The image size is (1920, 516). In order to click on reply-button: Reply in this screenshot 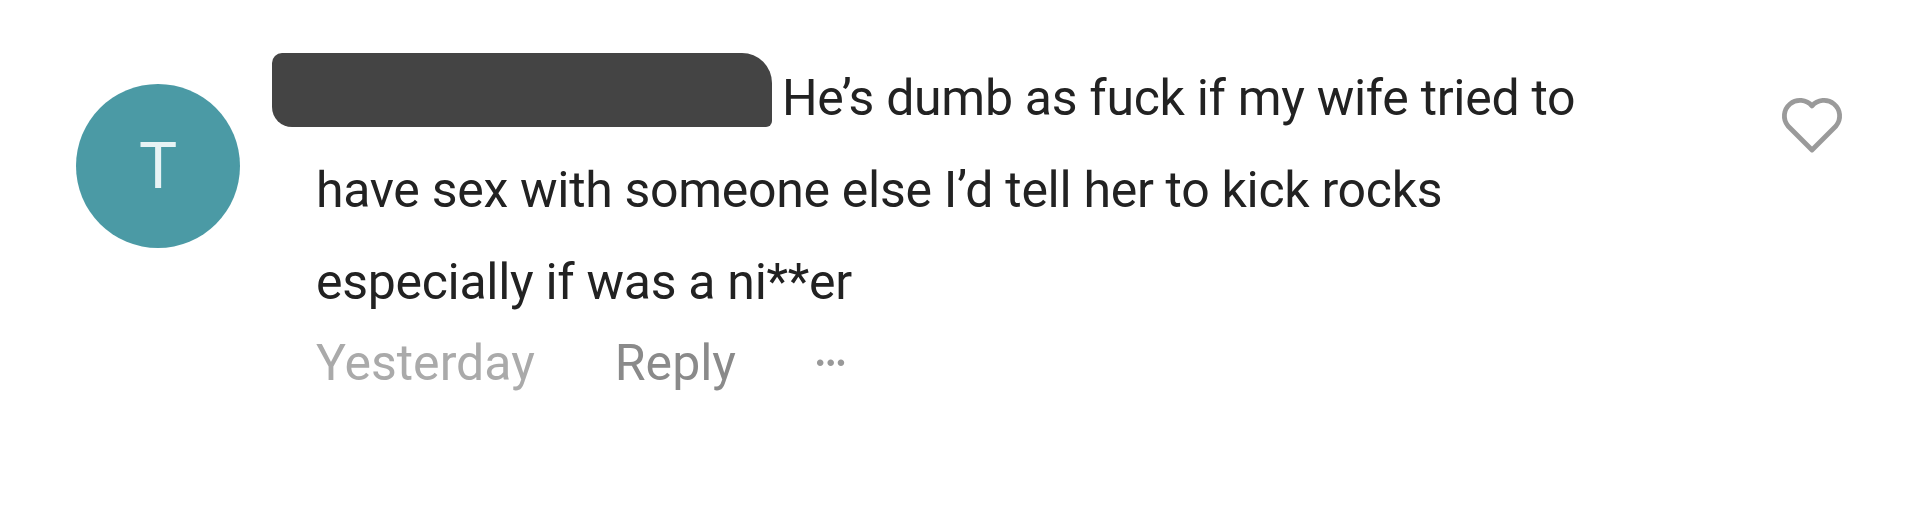, I will do `click(675, 363)`.